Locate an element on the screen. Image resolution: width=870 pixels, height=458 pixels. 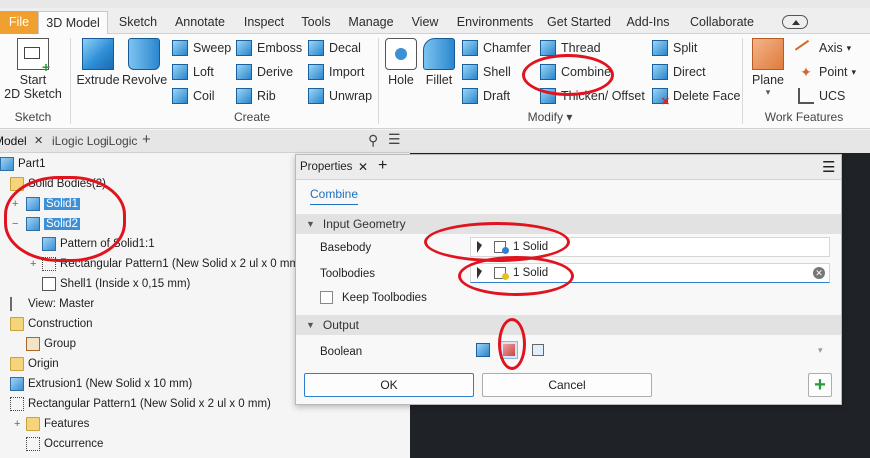
import-label: Import is located at coordinates (347, 72).